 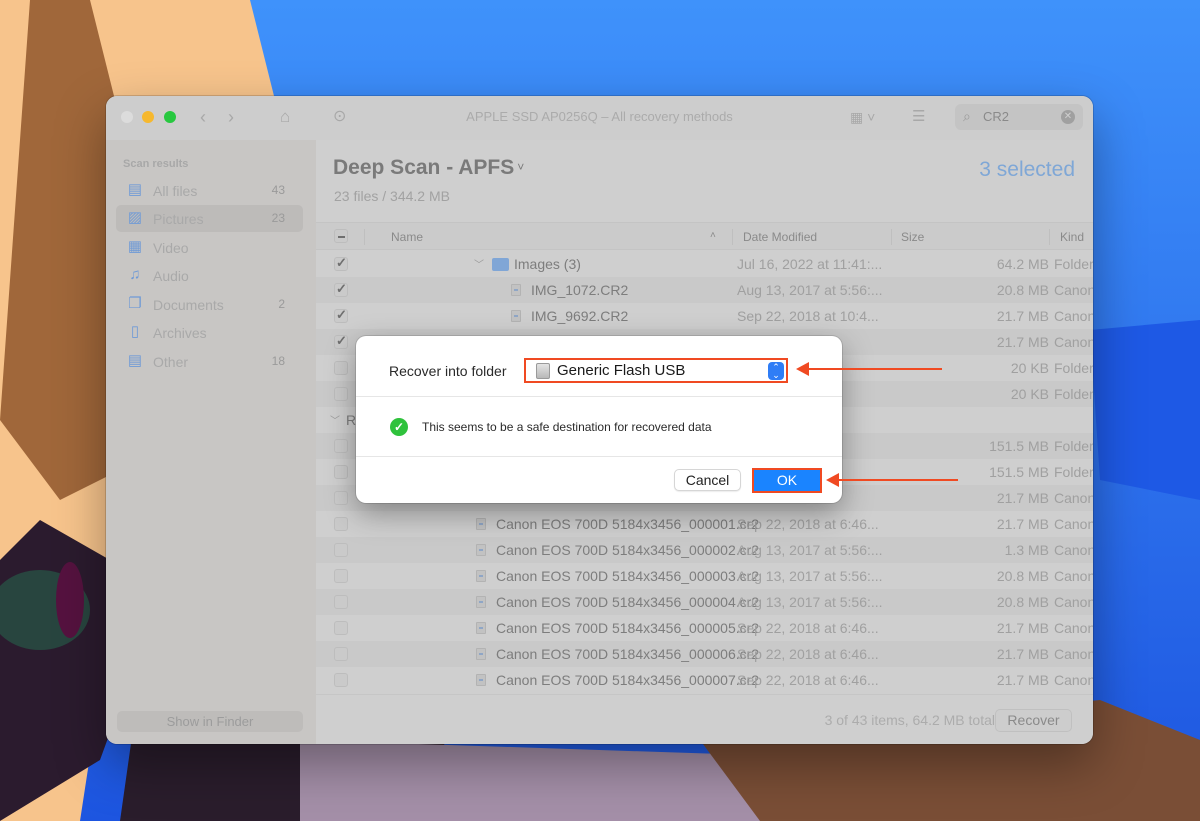 I want to click on sidebar-item-pictures: ▨ Pictures 23, so click(x=209, y=218).